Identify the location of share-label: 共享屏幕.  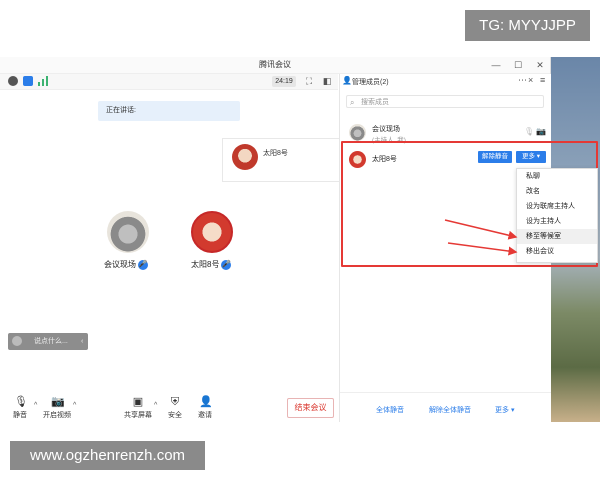
(138, 415).